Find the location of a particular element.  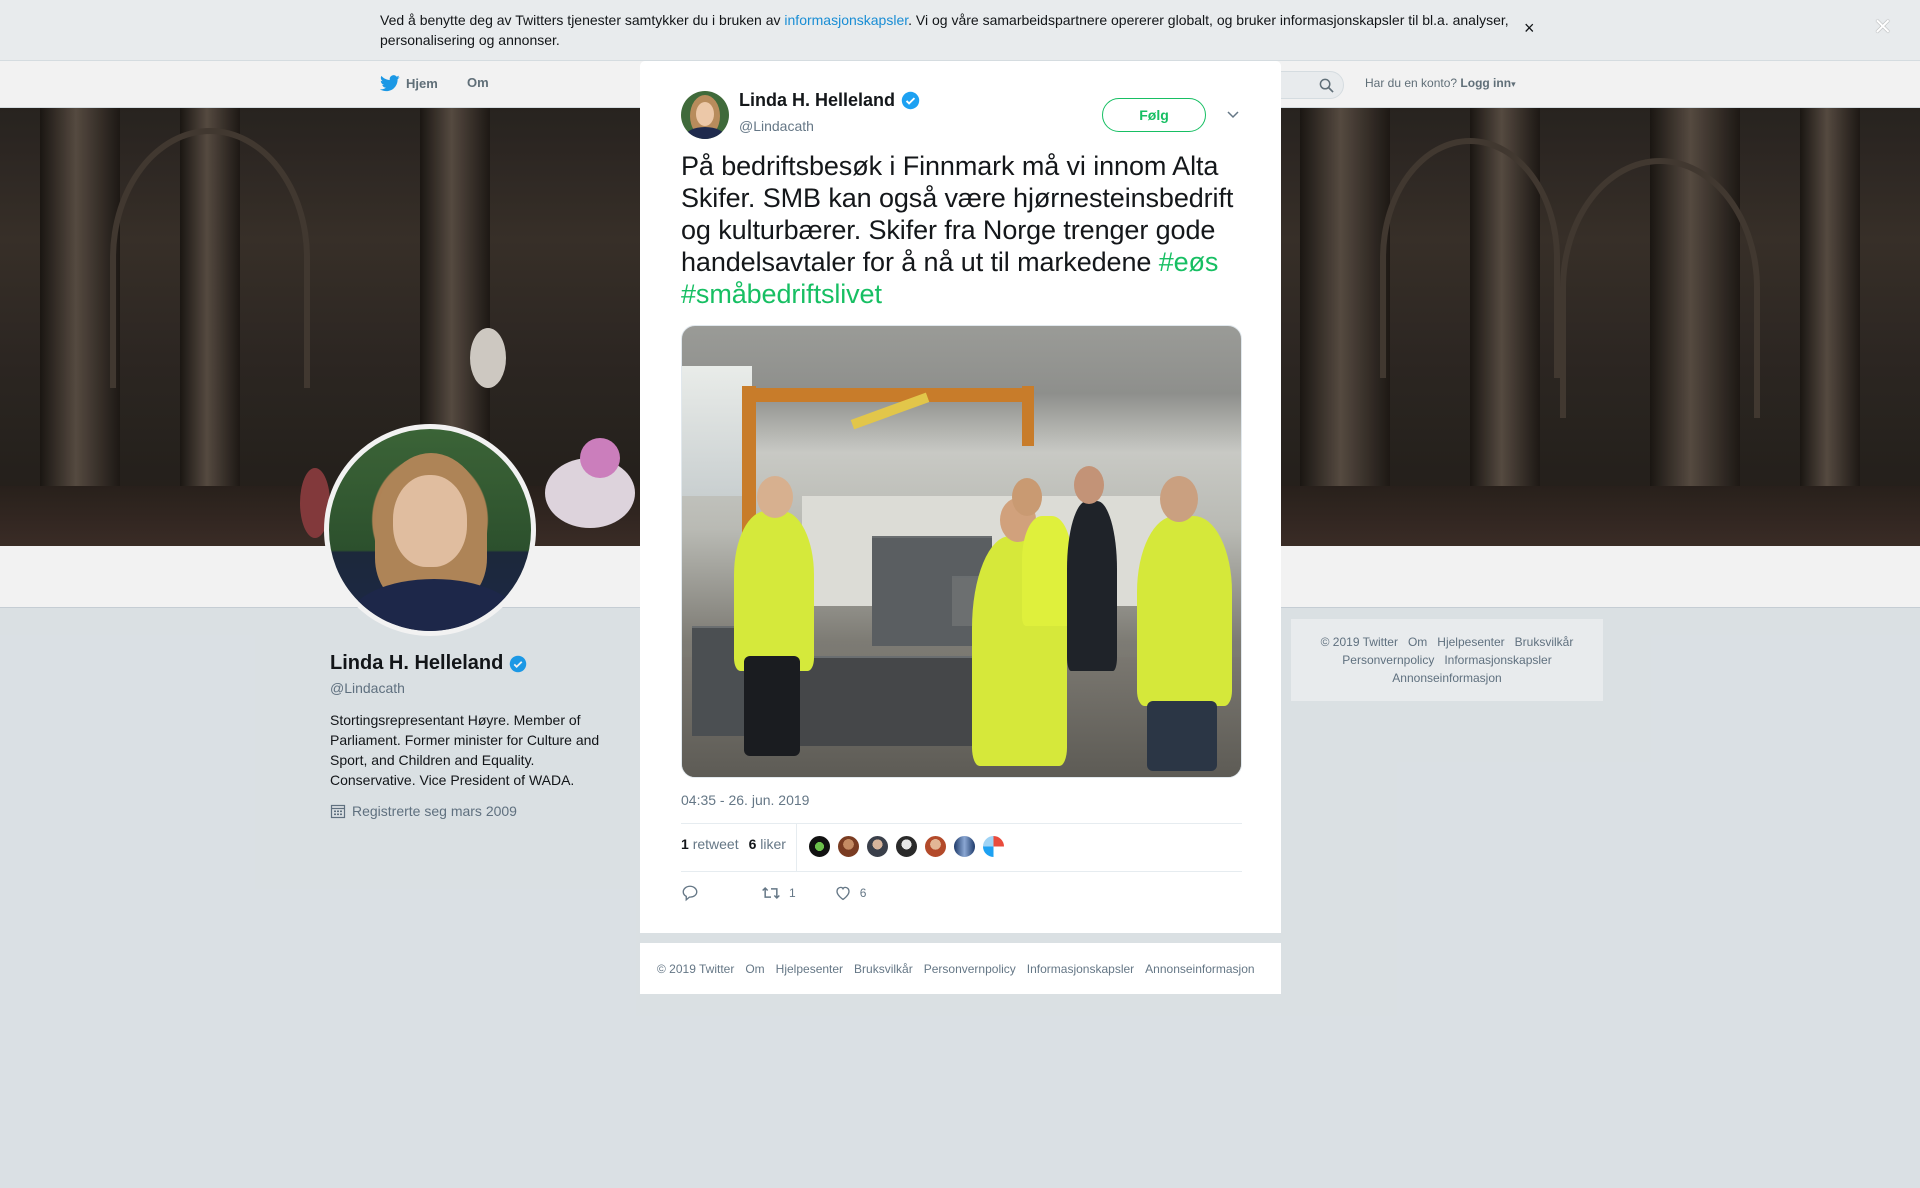

retweet-icon is located at coordinates (771, 893).